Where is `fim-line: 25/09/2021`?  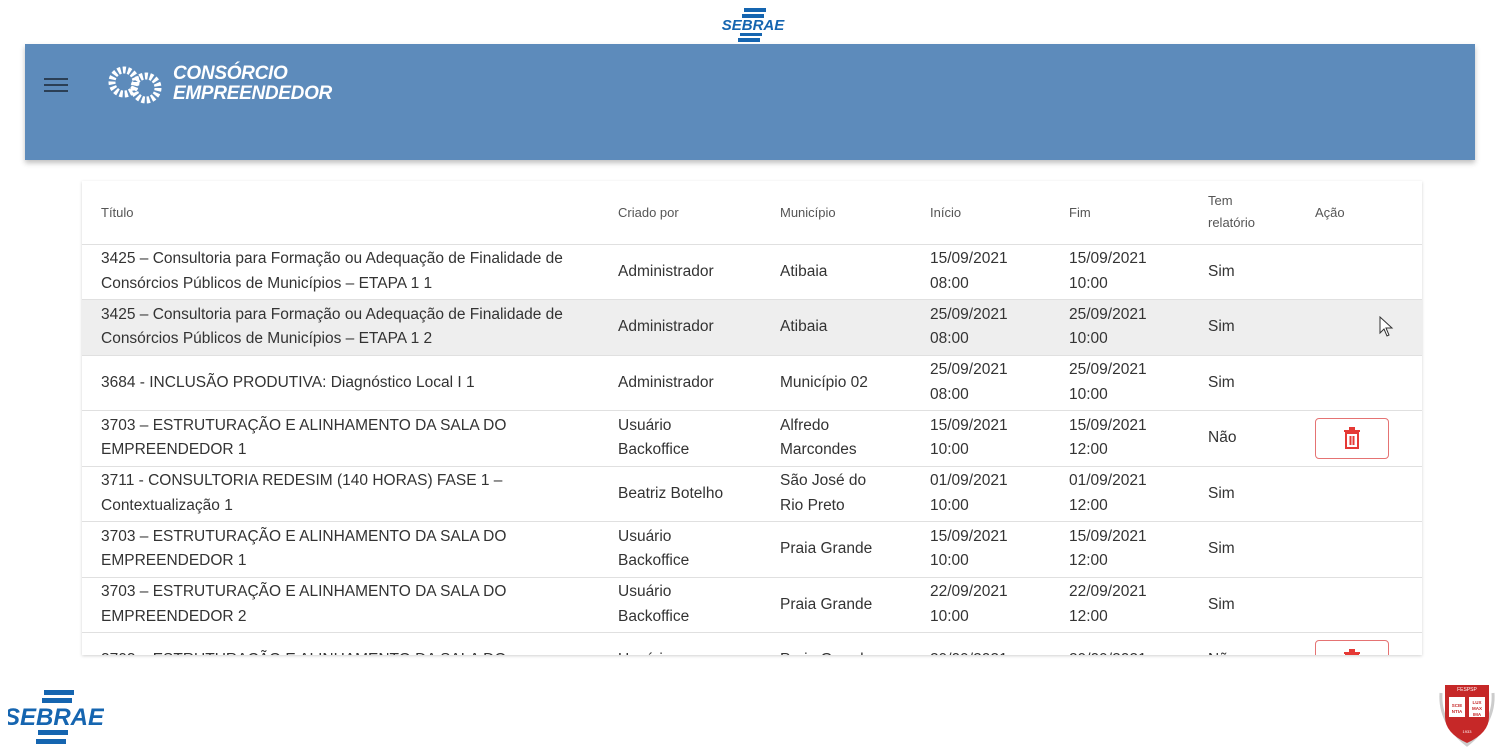 fim-line: 25/09/2021 is located at coordinates (1108, 370).